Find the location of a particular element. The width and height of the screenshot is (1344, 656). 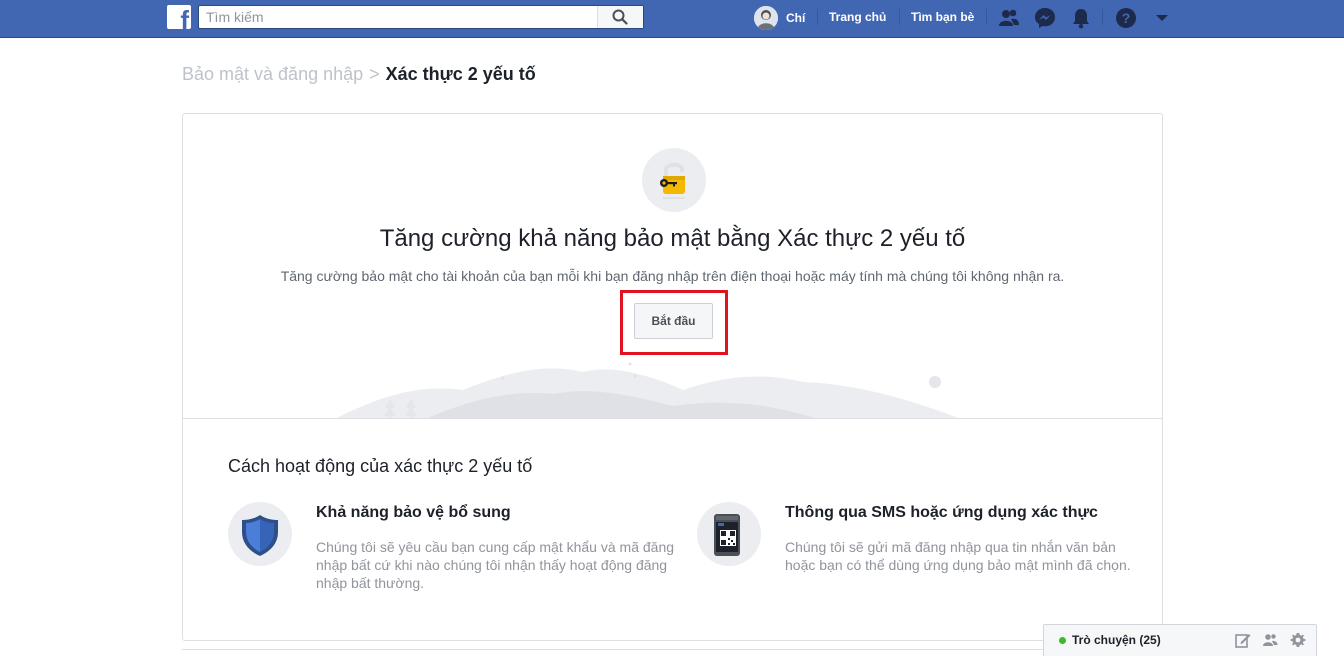

phone-icon-circle is located at coordinates (729, 534).